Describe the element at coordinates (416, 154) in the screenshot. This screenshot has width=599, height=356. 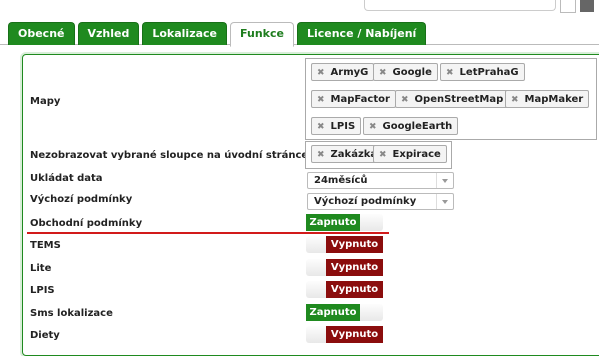
I see `tag-label: Expirace` at that location.